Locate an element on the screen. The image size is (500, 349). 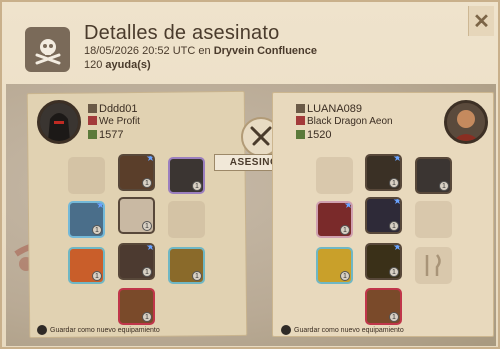
killer-item-power: 1577 is located at coordinates (105, 135).